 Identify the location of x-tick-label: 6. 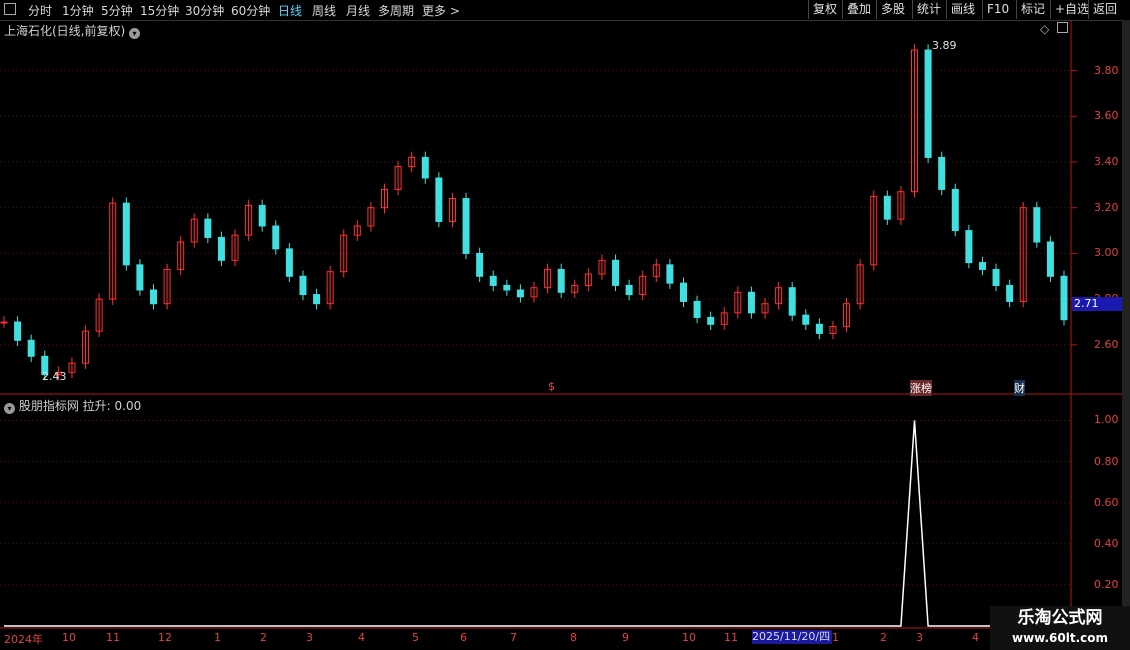
(463, 637).